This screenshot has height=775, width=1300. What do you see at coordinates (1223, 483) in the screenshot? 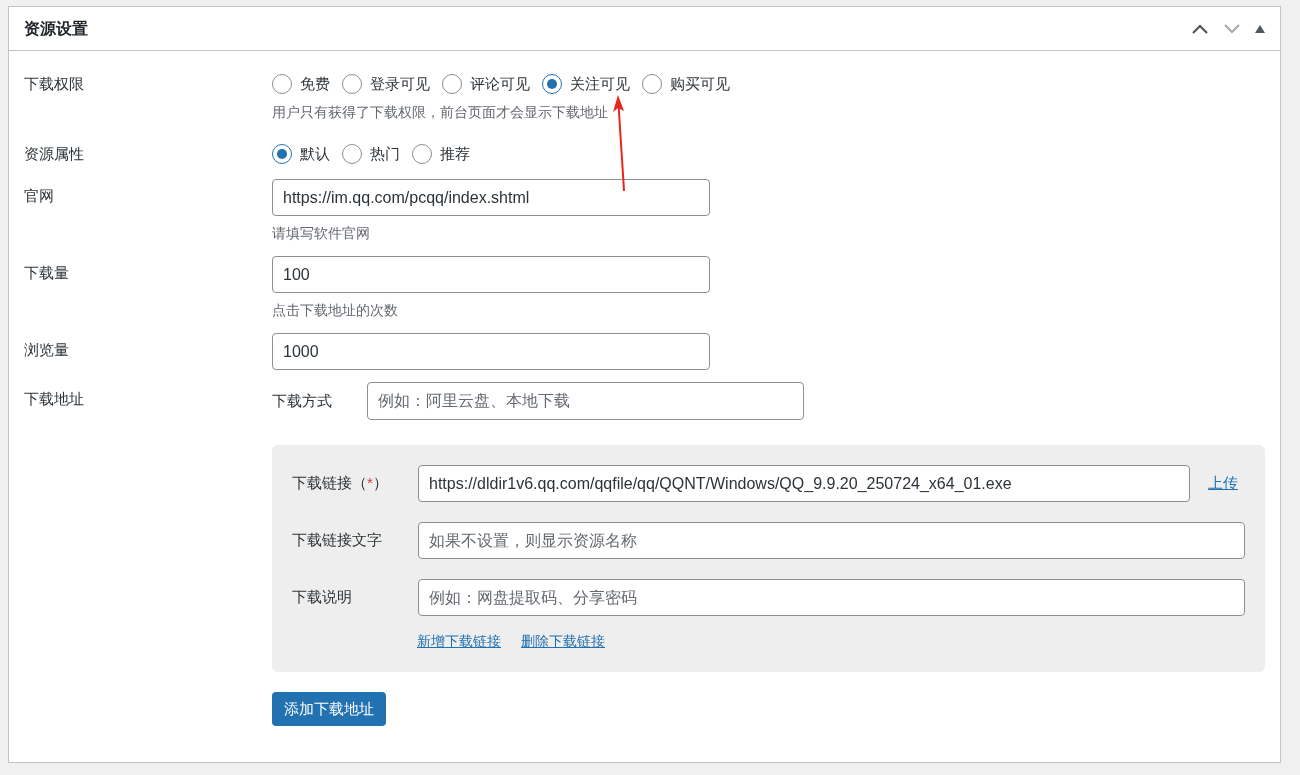
I see `upload-link: 上传` at bounding box center [1223, 483].